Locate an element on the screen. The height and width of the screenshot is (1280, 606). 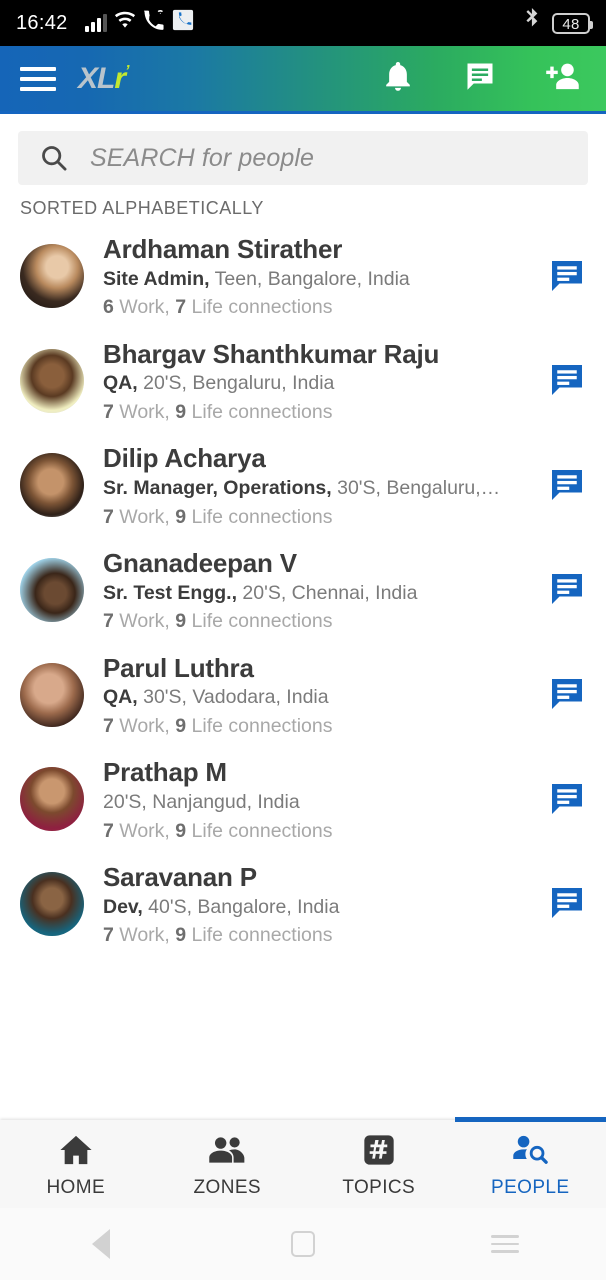
logo-accent-text: r is located at coordinates (120, 78).